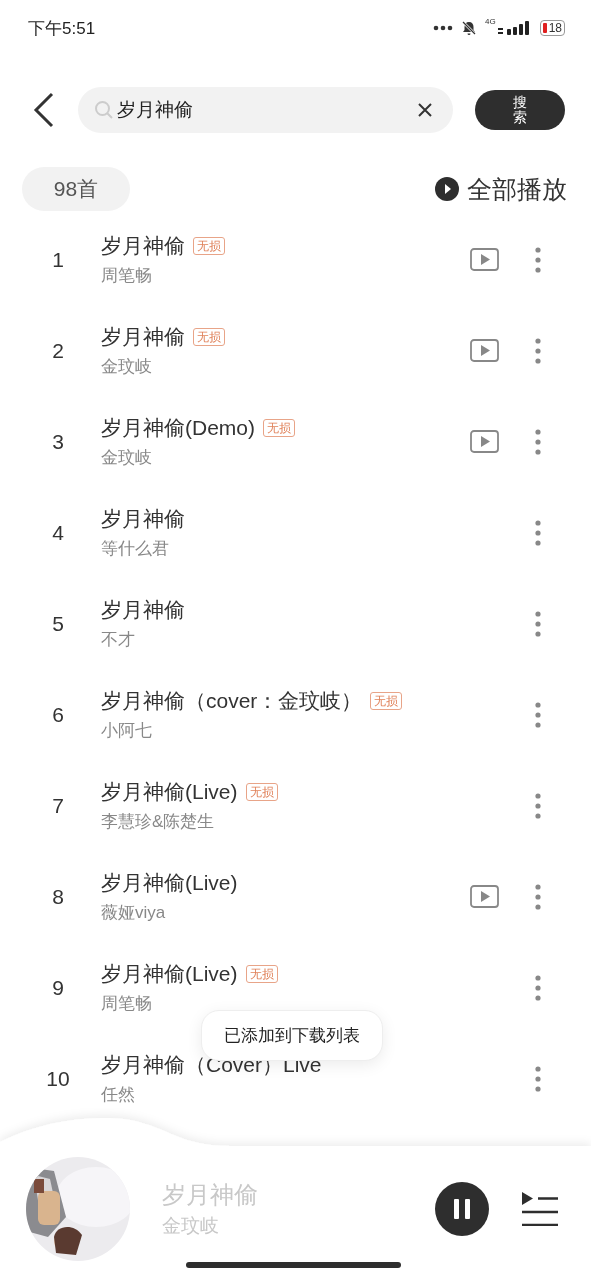 The image size is (591, 1280). Describe the element at coordinates (58, 714) in the screenshot. I see `track-number: 6` at that location.